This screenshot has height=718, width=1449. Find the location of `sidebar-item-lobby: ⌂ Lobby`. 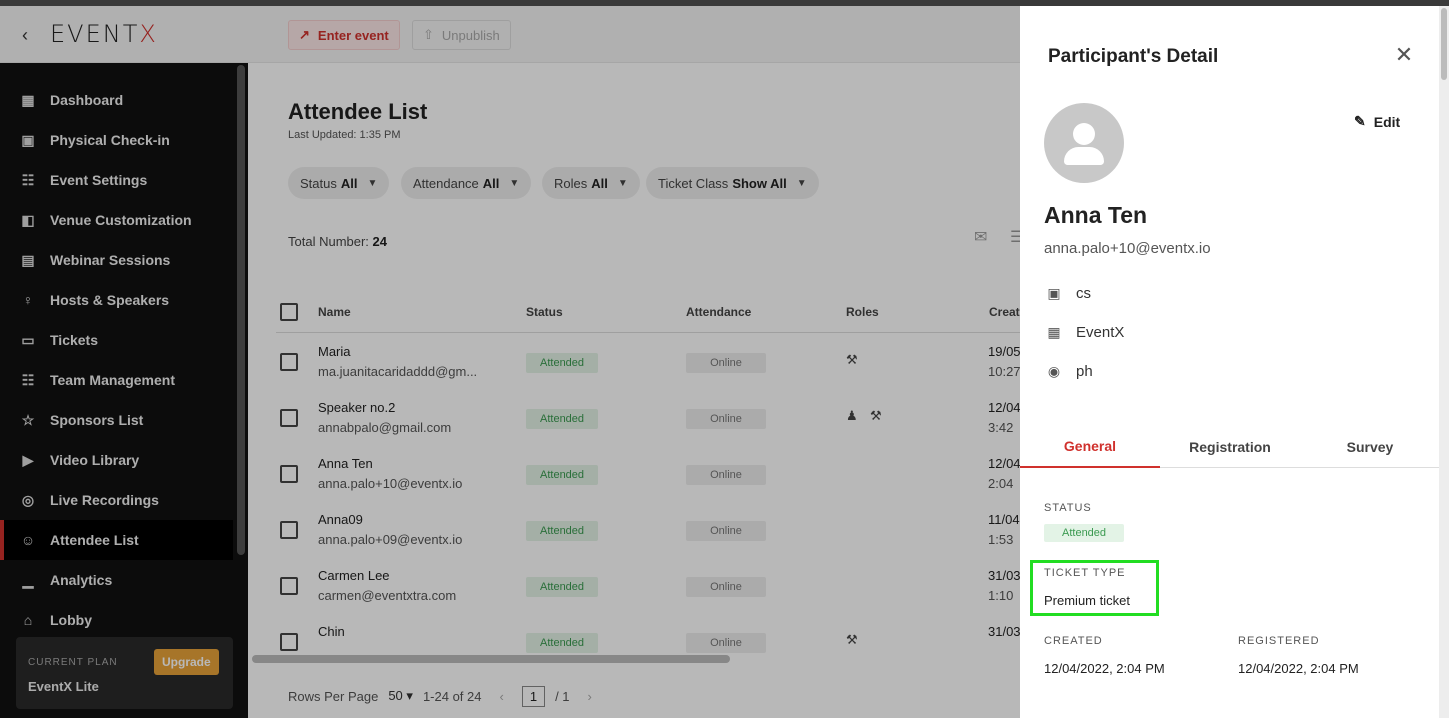

sidebar-item-lobby: ⌂ Lobby is located at coordinates (116, 620).